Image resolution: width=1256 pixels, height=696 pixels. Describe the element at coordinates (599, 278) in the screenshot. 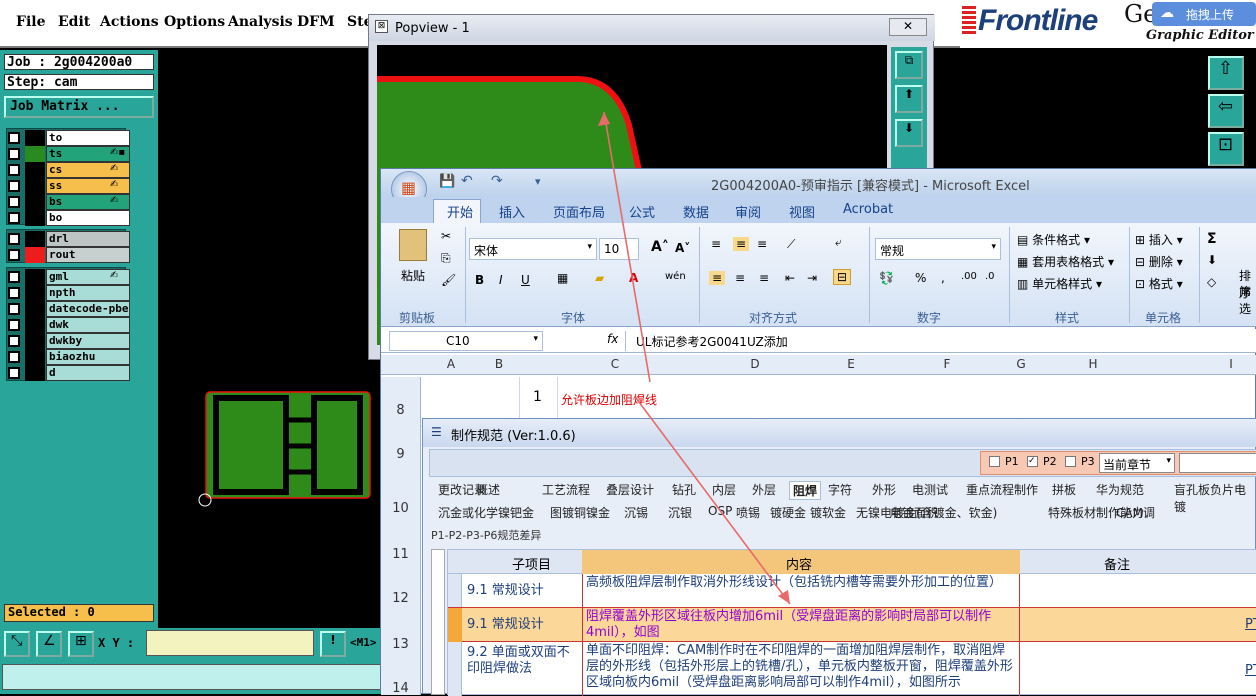

I see `fill-color-icon: ▰` at that location.